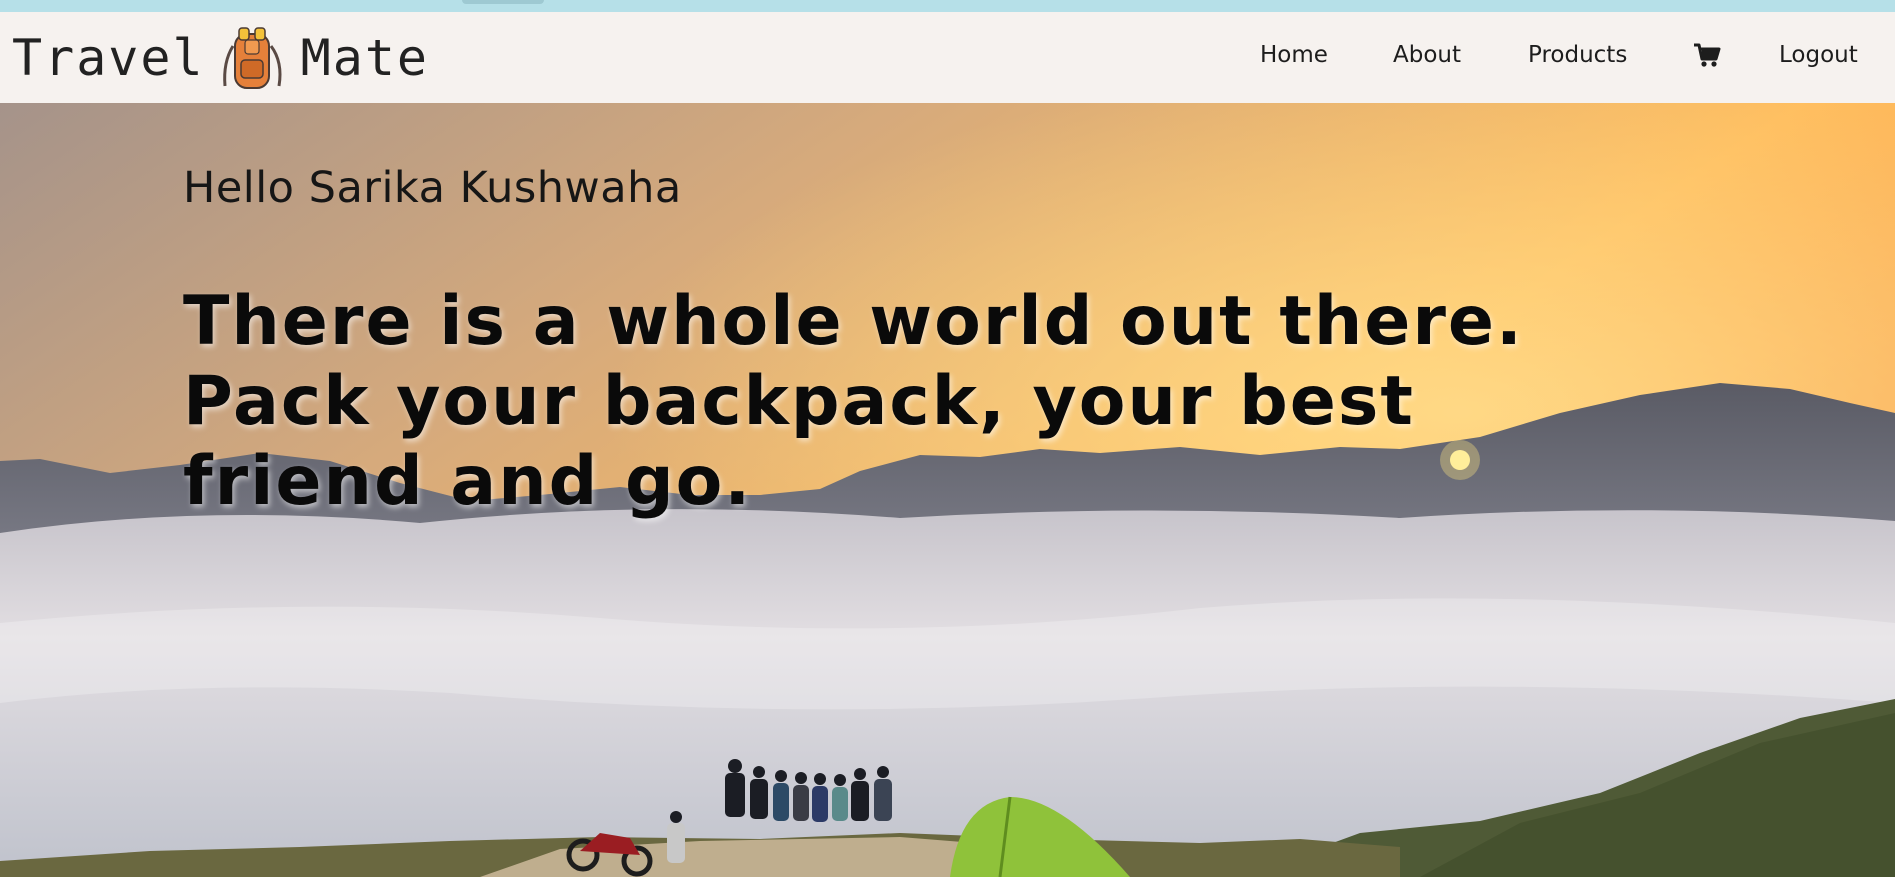 The image size is (1895, 877). I want to click on user-greeting: Hello Sarika Kushwaha, so click(432, 188).